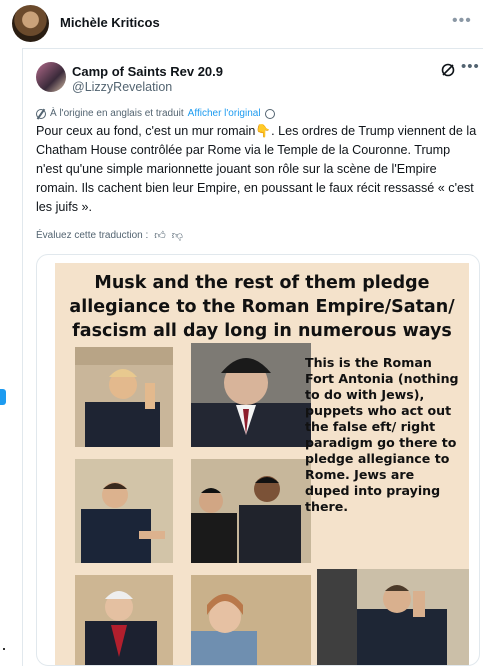 The width and height of the screenshot is (483, 666). What do you see at coordinates (448, 70) in the screenshot?
I see `grok-icon` at bounding box center [448, 70].